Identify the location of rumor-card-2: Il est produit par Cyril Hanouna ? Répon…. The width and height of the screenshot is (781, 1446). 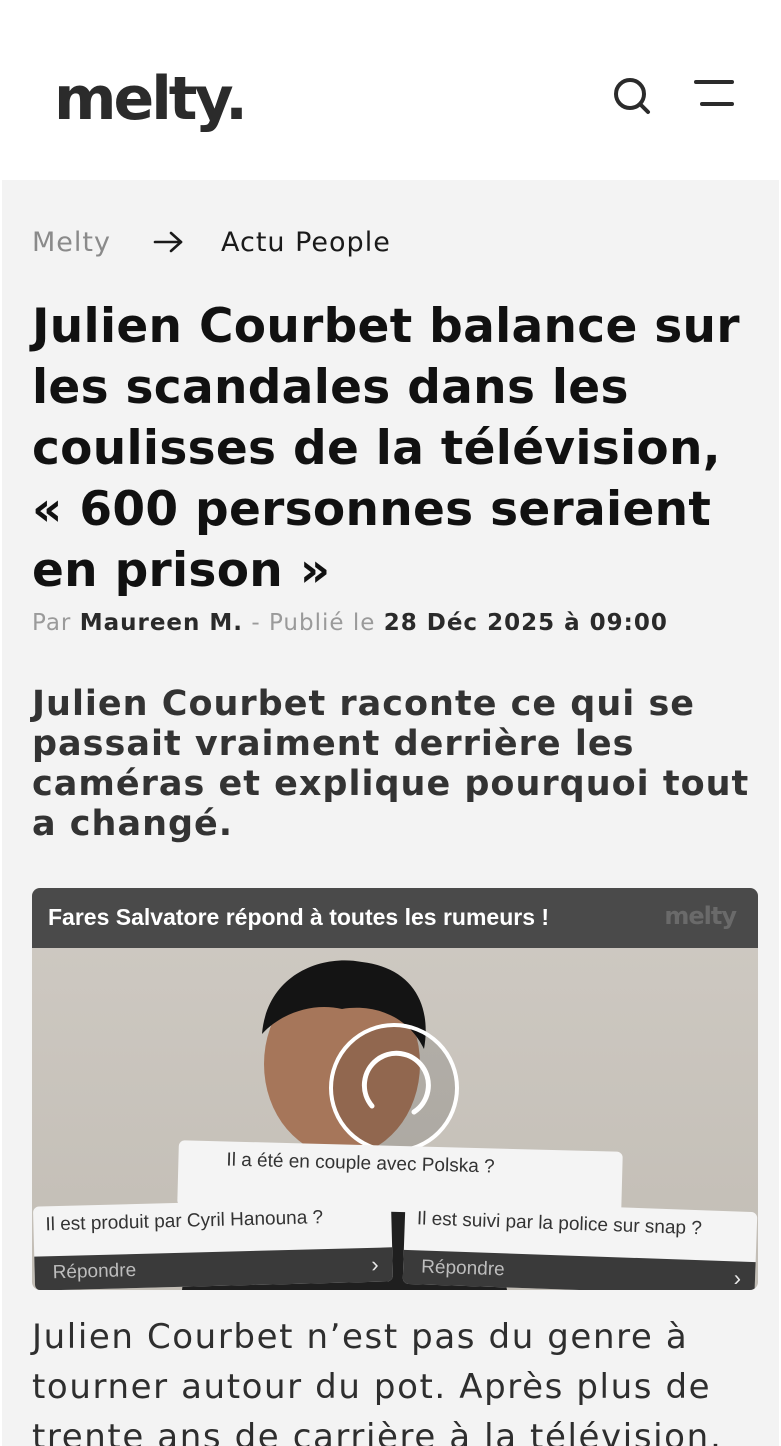
(213, 1243).